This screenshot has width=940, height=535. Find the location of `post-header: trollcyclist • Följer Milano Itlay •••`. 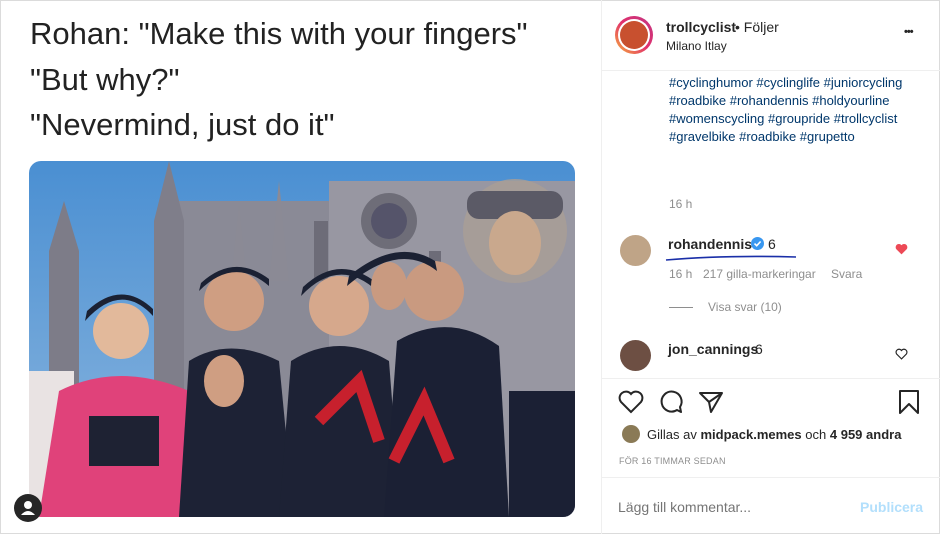

post-header: trollcyclist • Följer Milano Itlay ••• is located at coordinates (771, 35).